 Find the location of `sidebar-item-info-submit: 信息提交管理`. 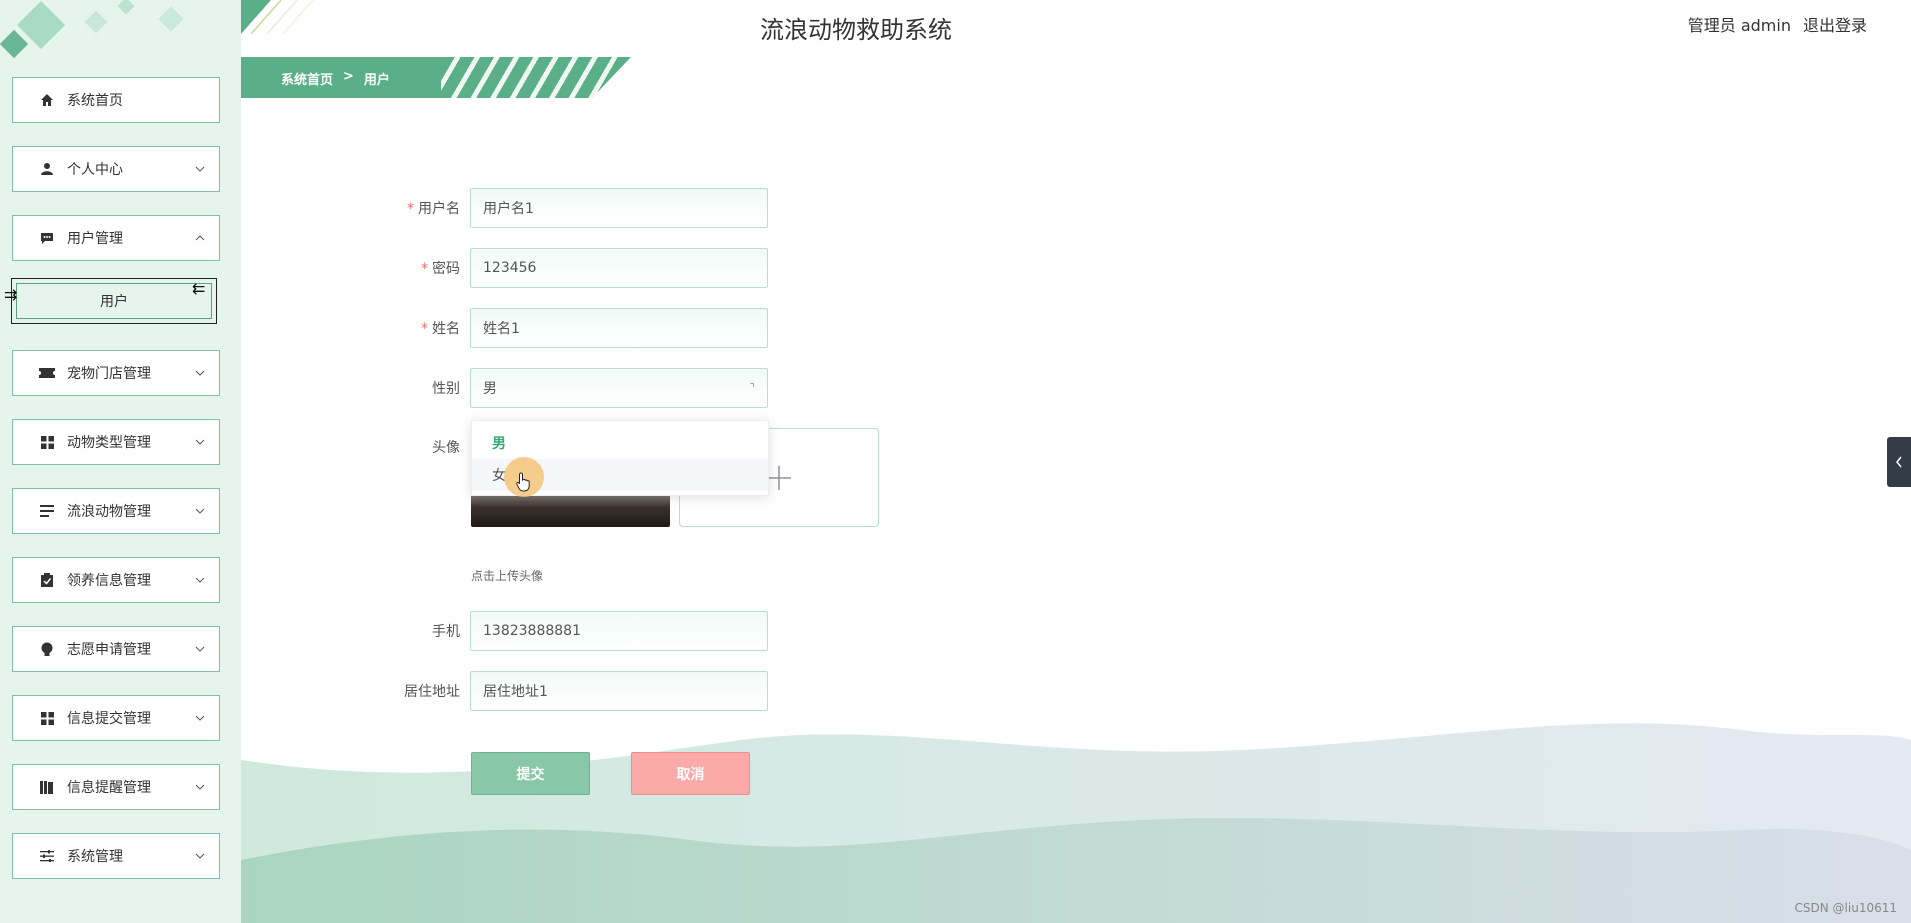

sidebar-item-info-submit: 信息提交管理 is located at coordinates (113, 721).